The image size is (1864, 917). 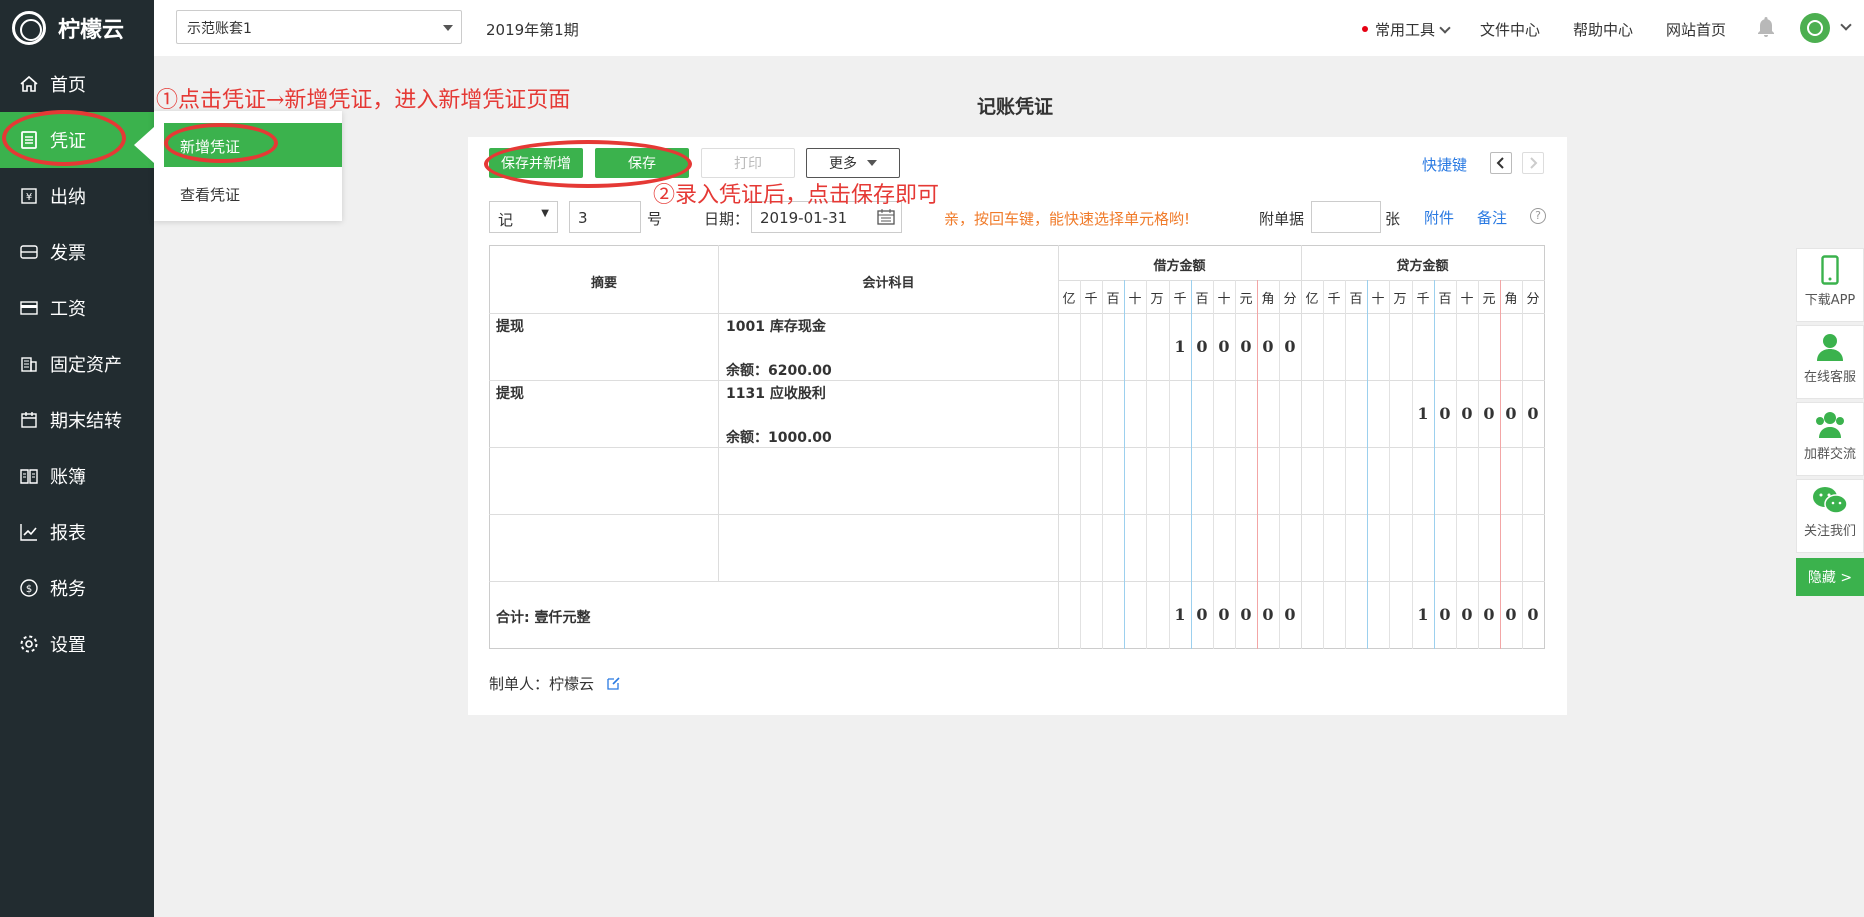 I want to click on credit-unit-label: 万, so click(x=1400, y=299).